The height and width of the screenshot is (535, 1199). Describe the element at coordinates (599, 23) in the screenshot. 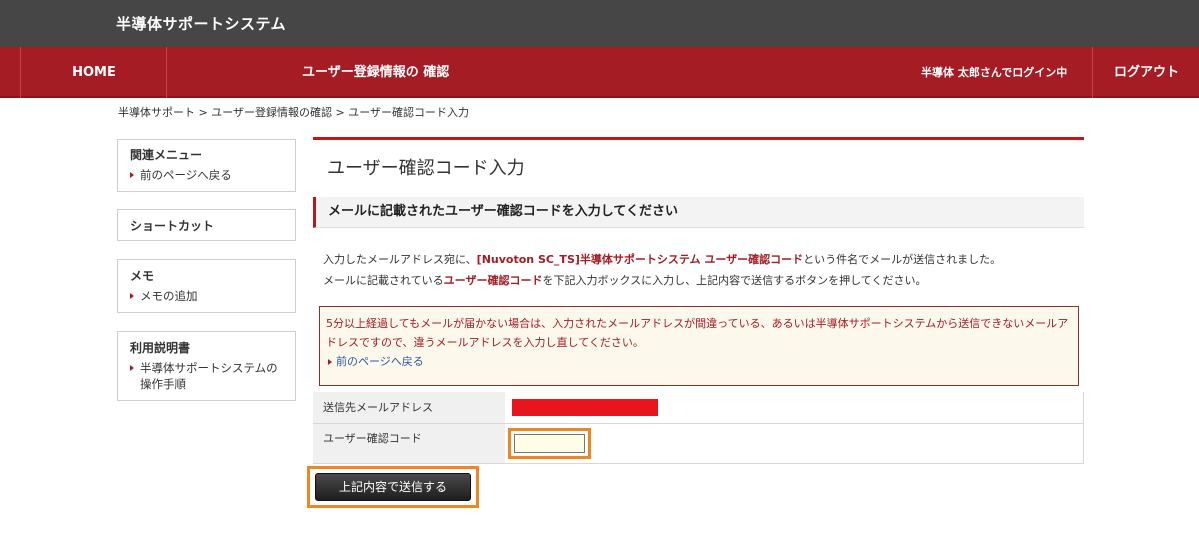

I see `top-header: 半導体サポートシステム` at that location.